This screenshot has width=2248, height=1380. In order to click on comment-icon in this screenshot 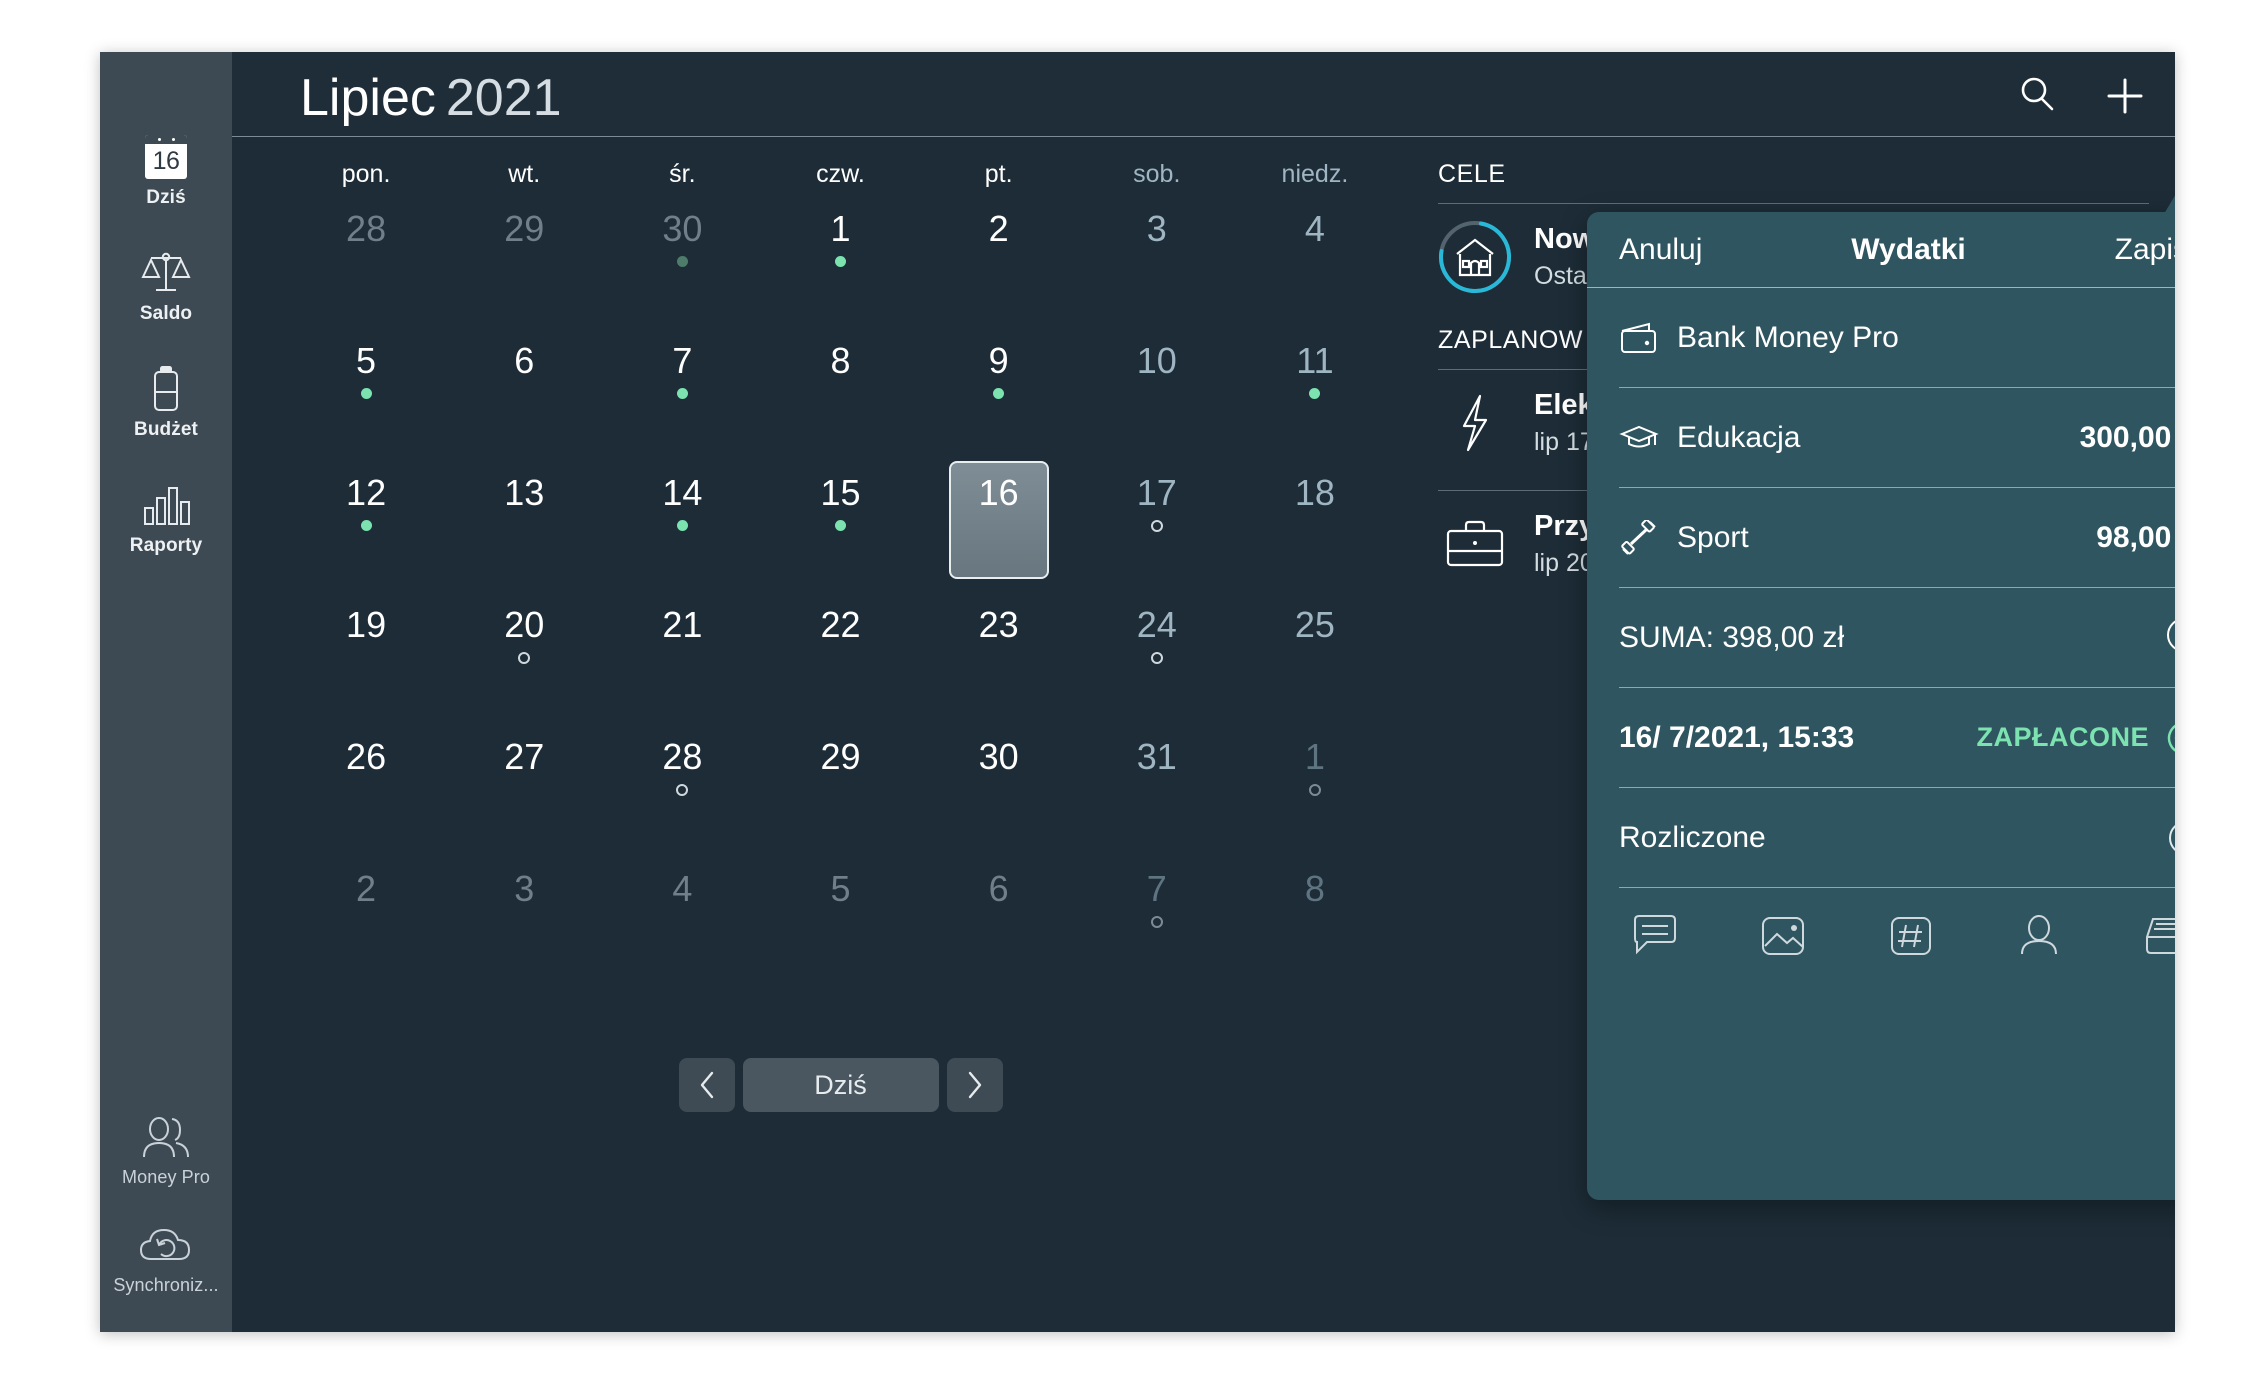, I will do `click(1655, 938)`.